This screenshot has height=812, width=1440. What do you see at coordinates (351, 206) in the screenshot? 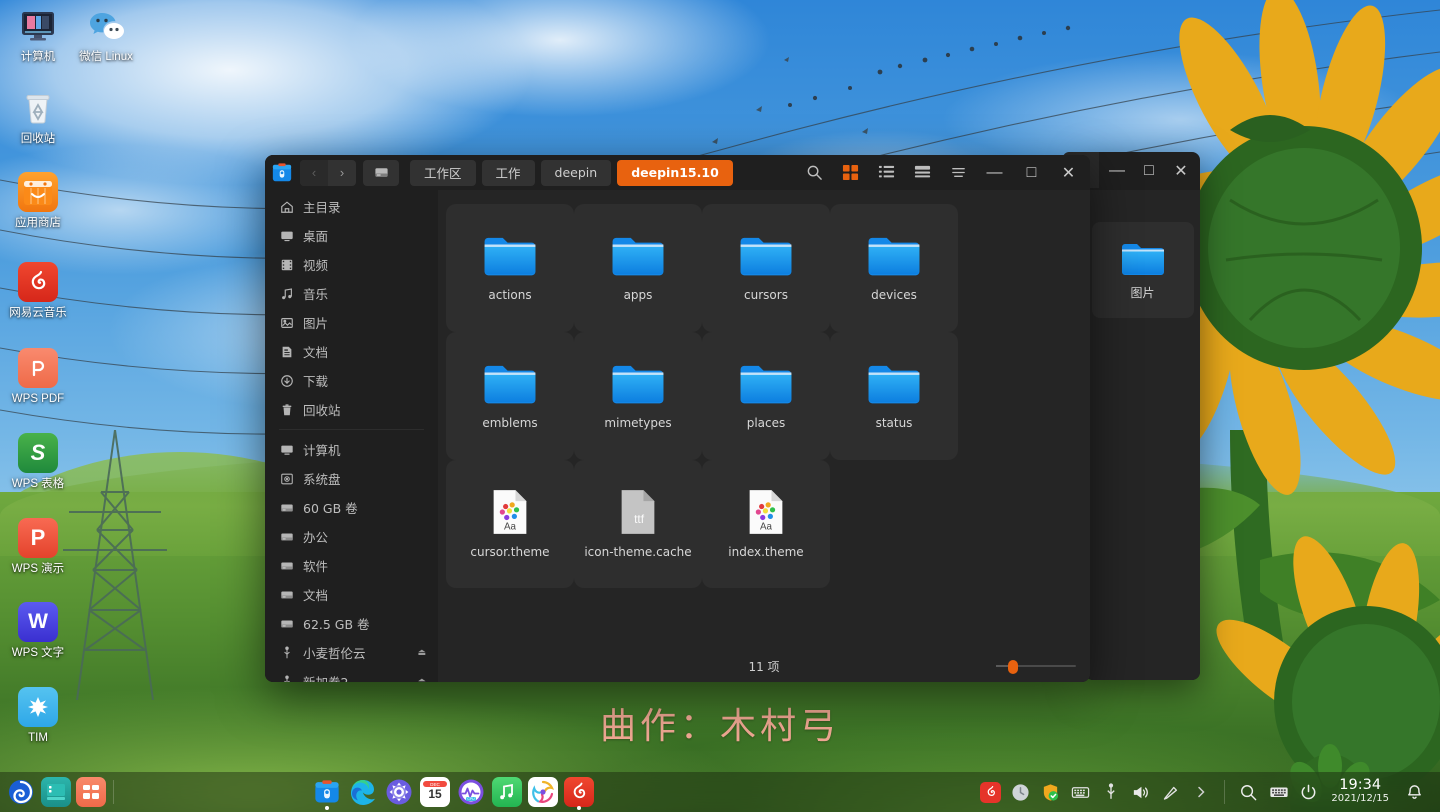
I see `sidebar-item-home: 主目录` at bounding box center [351, 206].